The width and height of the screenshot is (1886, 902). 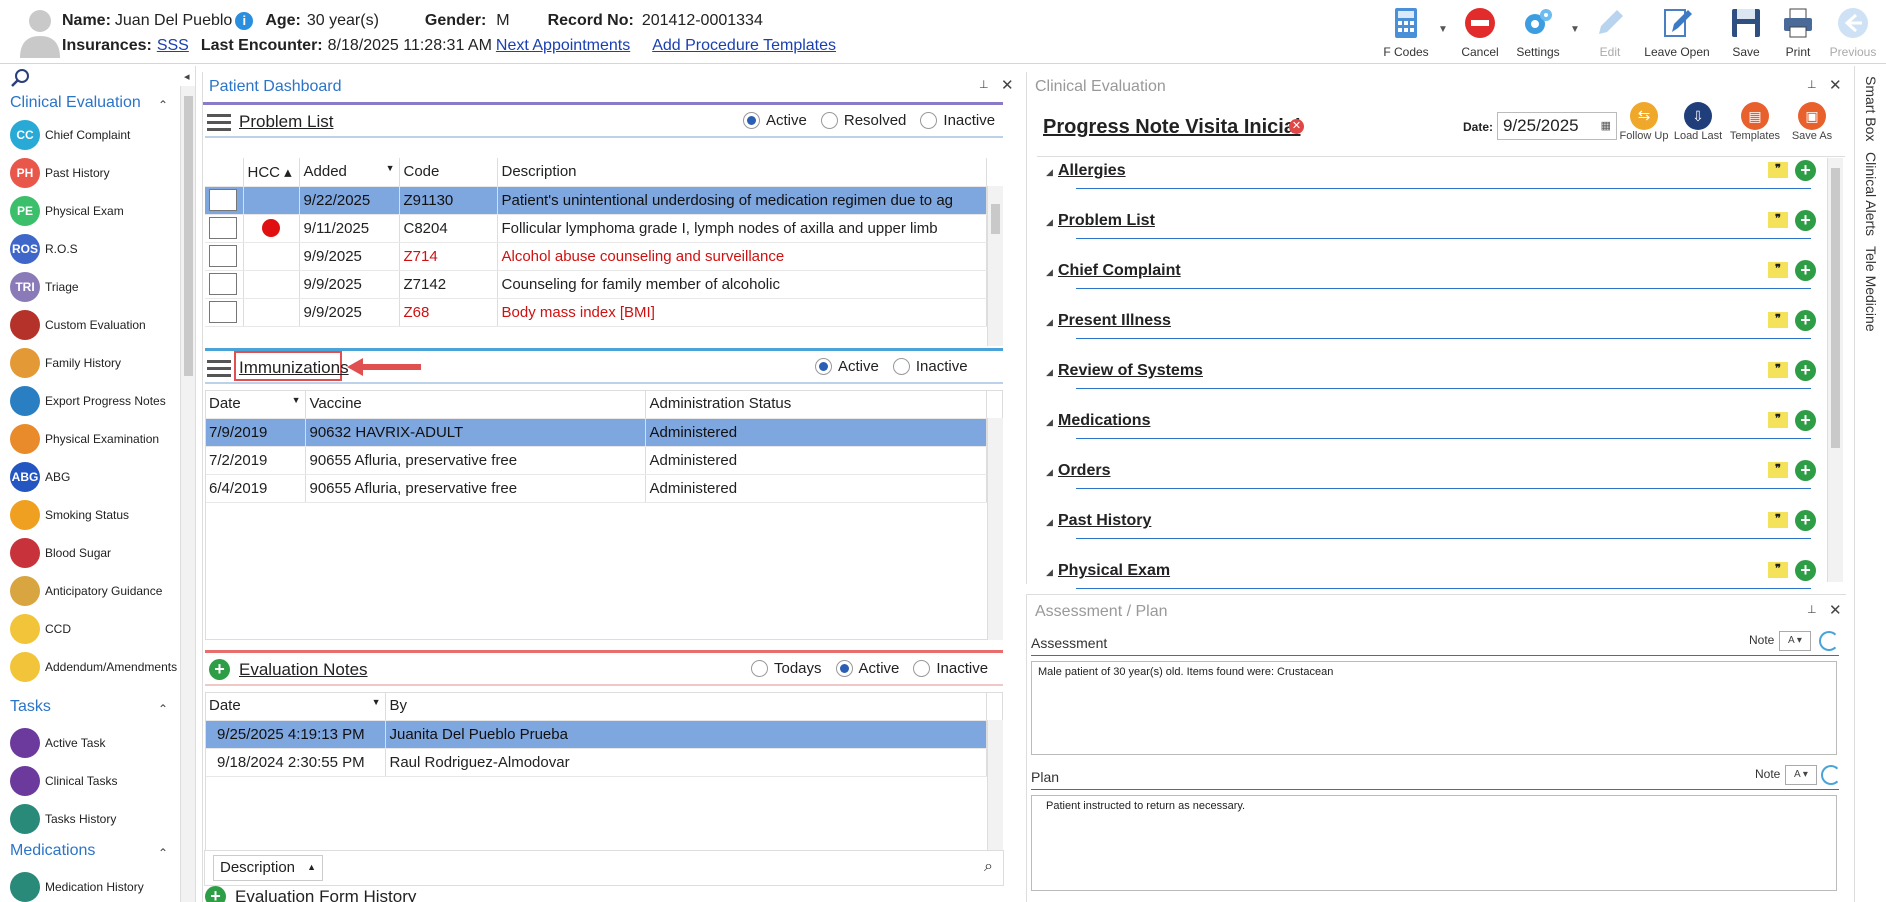 What do you see at coordinates (1812, 122) in the screenshot?
I see `save-as-button: ▣ Save As` at bounding box center [1812, 122].